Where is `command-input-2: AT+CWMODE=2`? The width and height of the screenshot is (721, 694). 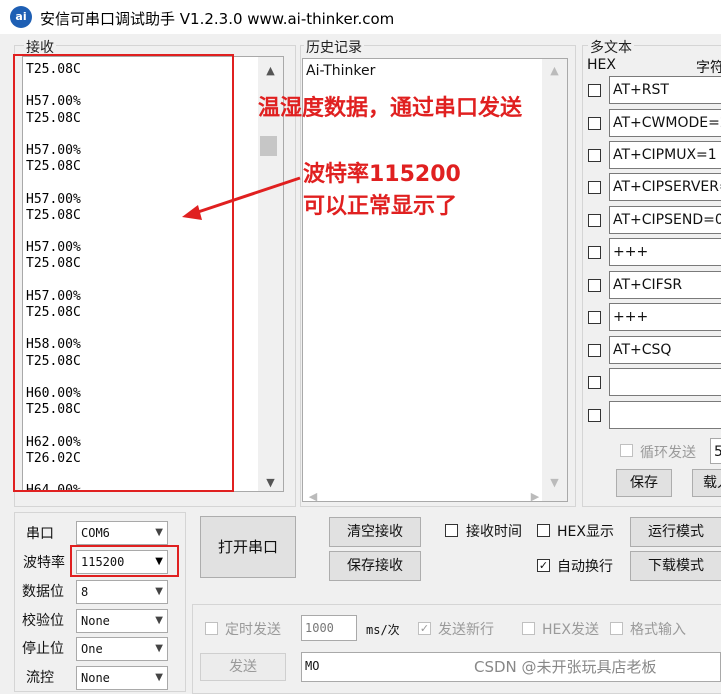
command-input-2: AT+CWMODE=2 is located at coordinates (665, 123).